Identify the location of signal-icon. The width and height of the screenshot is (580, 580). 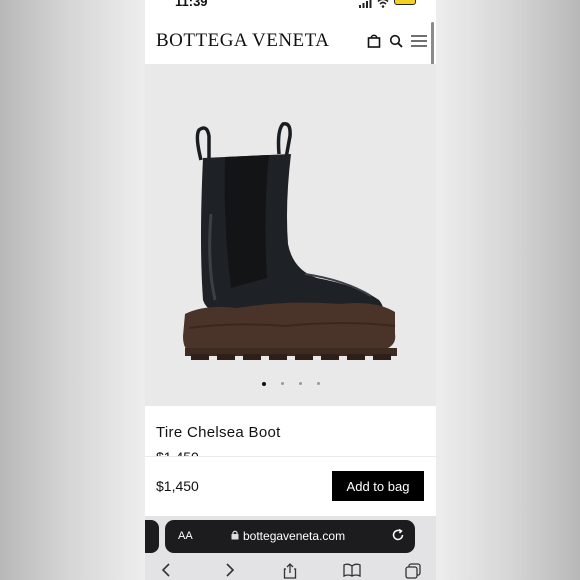
(365, 4).